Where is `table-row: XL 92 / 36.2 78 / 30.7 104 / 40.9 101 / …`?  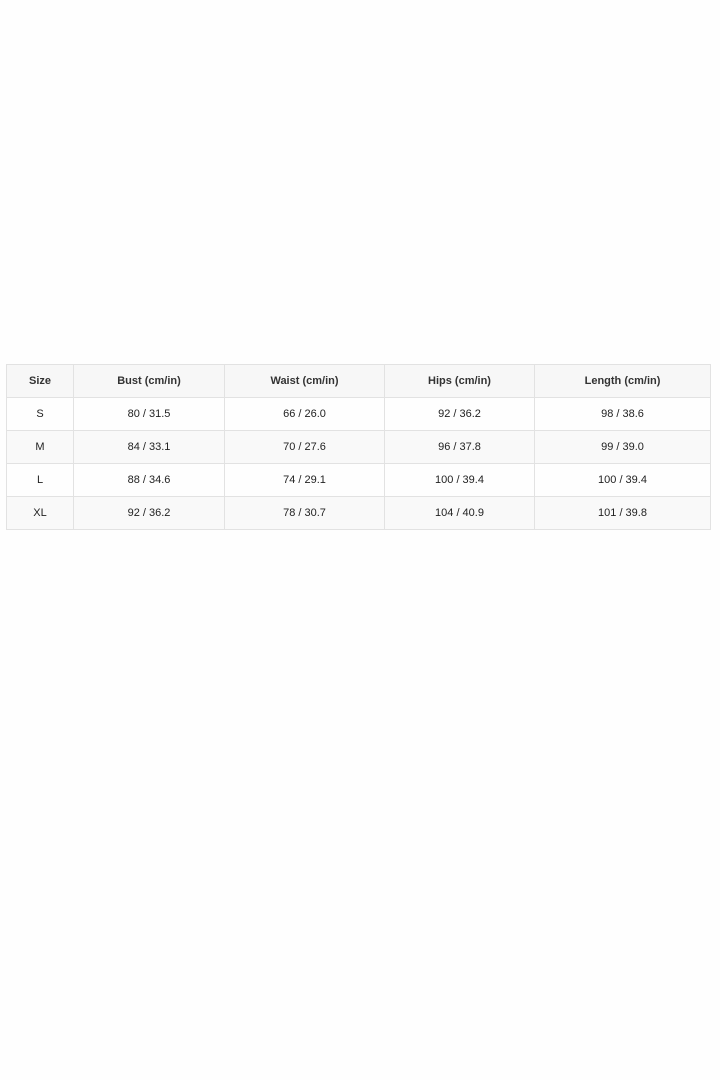
table-row: XL 92 / 36.2 78 / 30.7 104 / 40.9 101 / … is located at coordinates (358, 513).